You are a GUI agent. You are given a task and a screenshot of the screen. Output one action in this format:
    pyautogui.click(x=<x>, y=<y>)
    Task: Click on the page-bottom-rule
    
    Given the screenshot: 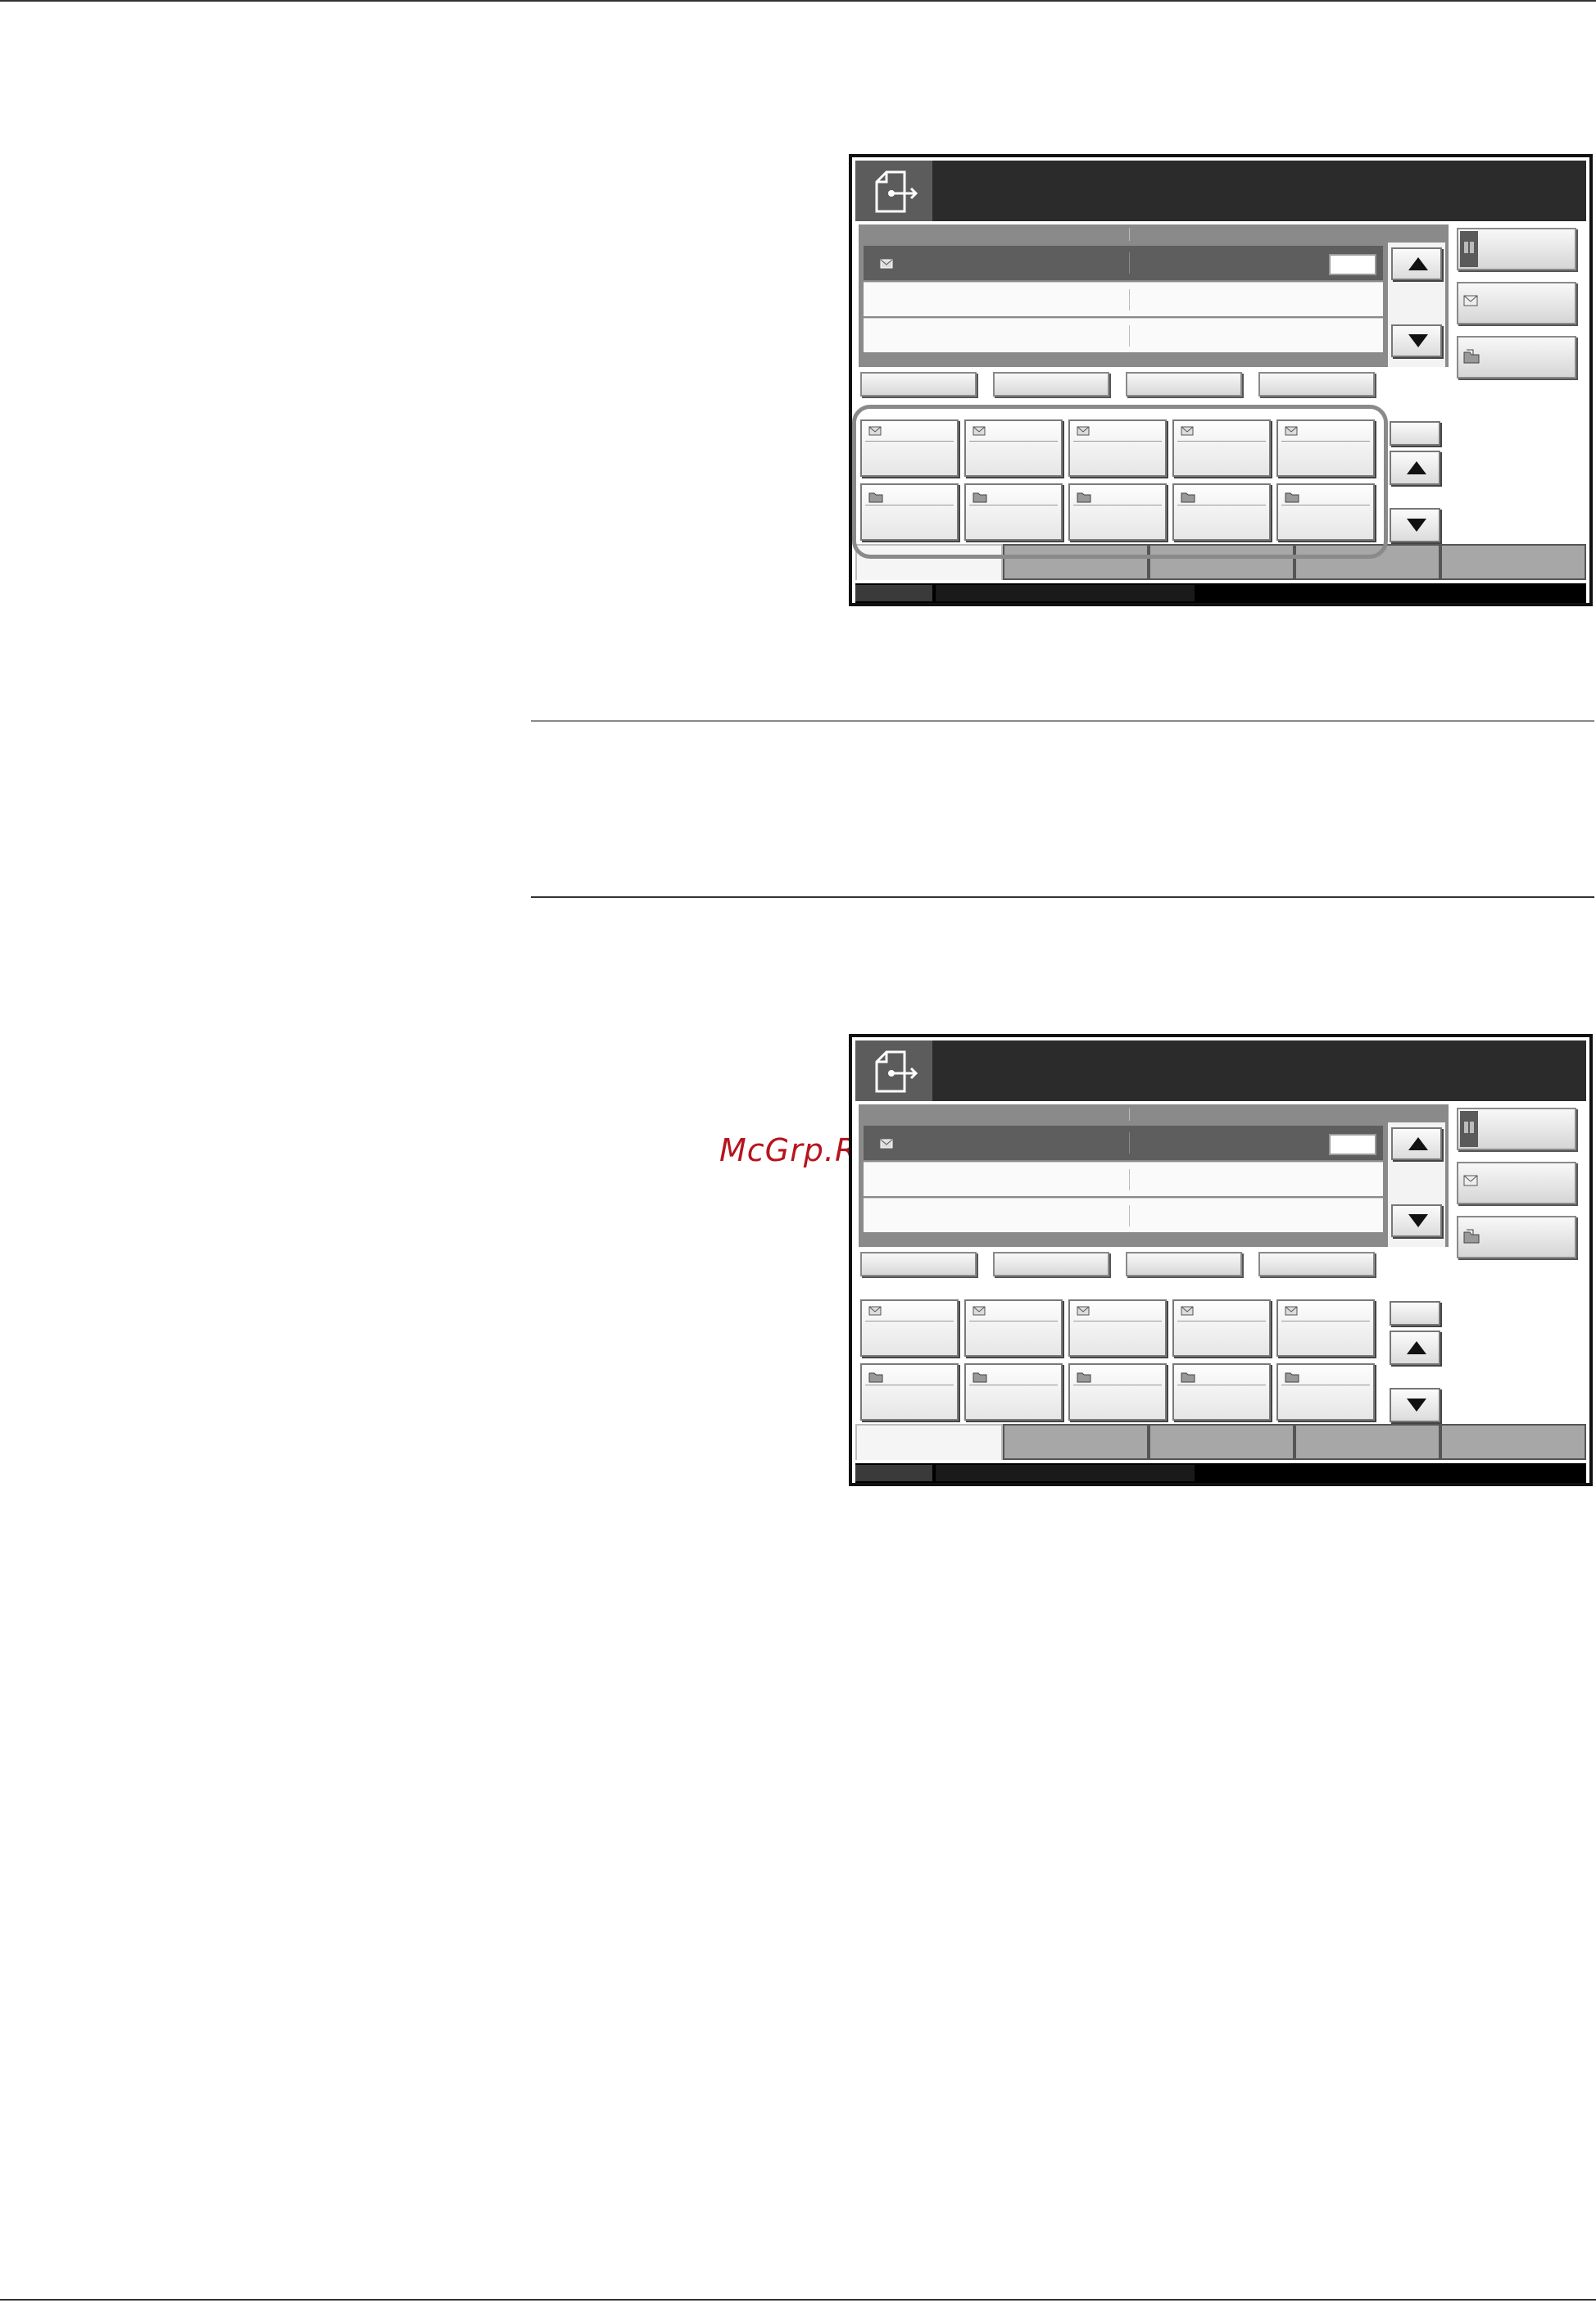 What is the action you would take?
    pyautogui.click(x=798, y=2300)
    